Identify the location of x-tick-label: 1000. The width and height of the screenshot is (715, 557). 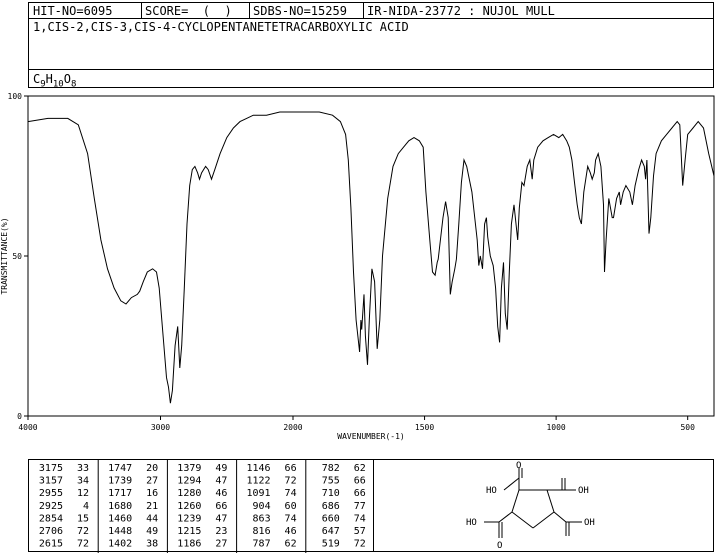
(555, 427).